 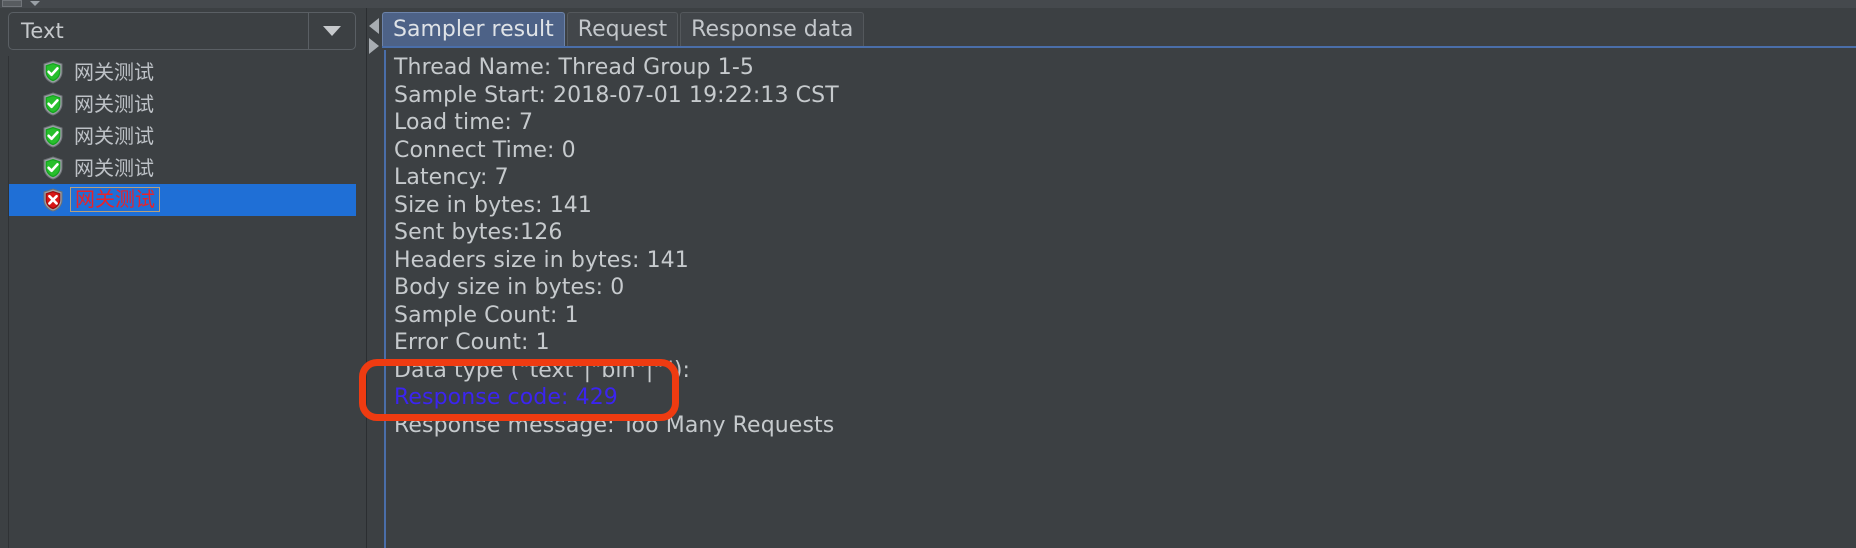 What do you see at coordinates (374, 278) in the screenshot?
I see `pane-splitter` at bounding box center [374, 278].